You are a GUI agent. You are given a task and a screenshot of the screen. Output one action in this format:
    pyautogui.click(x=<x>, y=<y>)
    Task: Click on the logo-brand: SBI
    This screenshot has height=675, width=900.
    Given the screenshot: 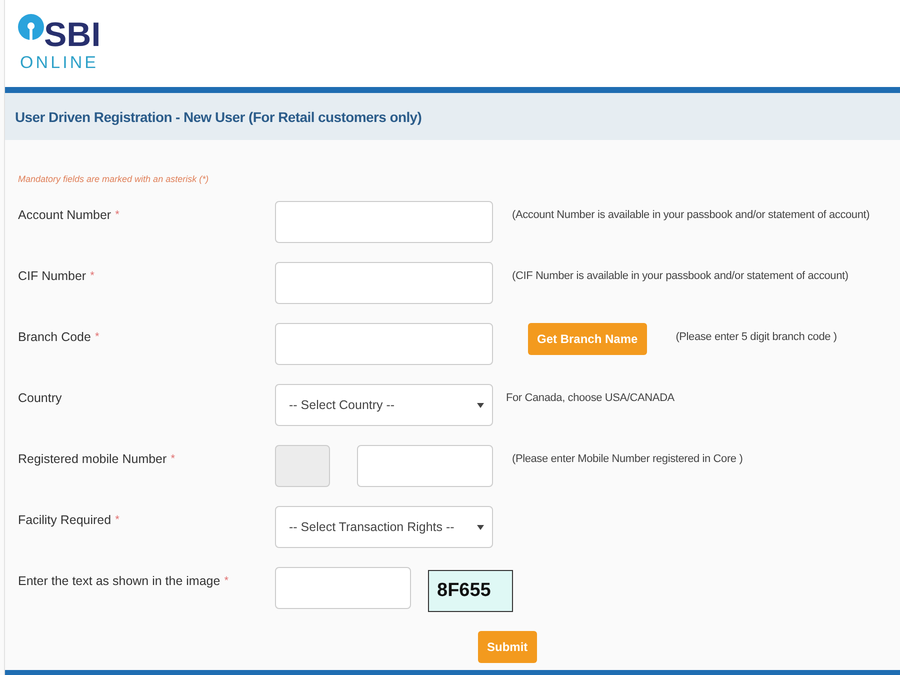 What is the action you would take?
    pyautogui.click(x=72, y=35)
    